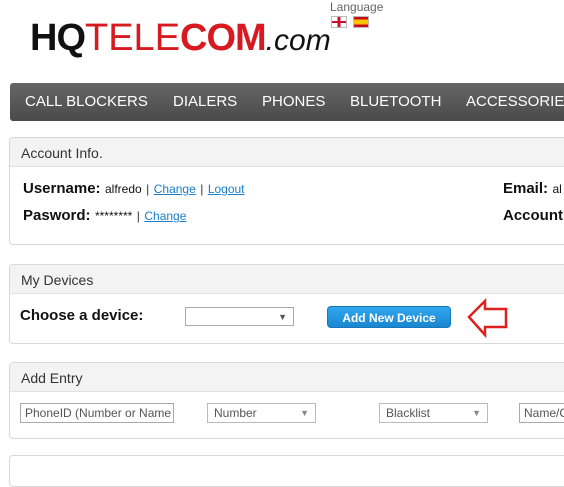 The height and width of the screenshot is (487, 564). Describe the element at coordinates (226, 189) in the screenshot. I see `logout-link: Logout` at that location.